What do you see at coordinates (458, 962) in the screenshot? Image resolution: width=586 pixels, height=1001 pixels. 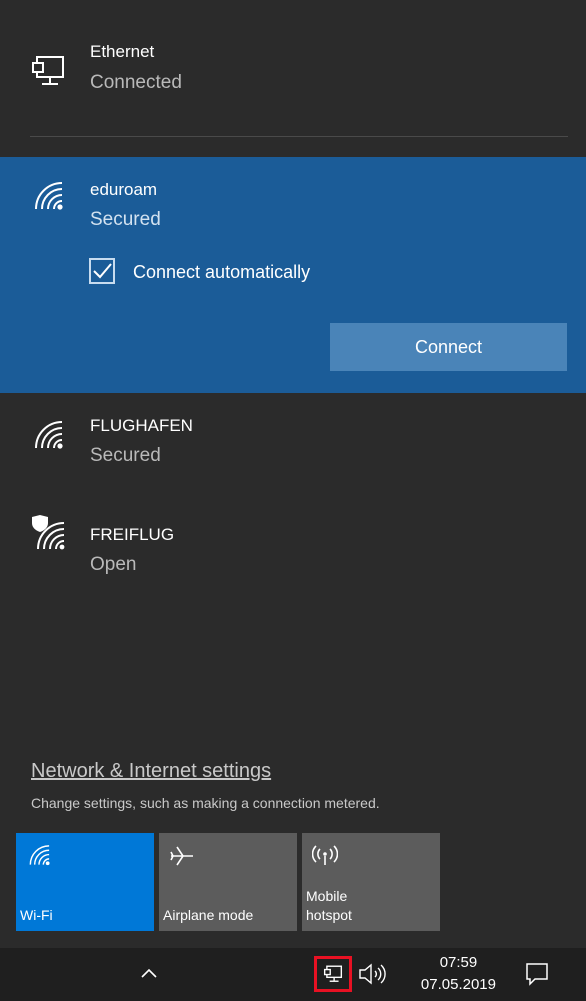 I see `clock-time: 07:59` at bounding box center [458, 962].